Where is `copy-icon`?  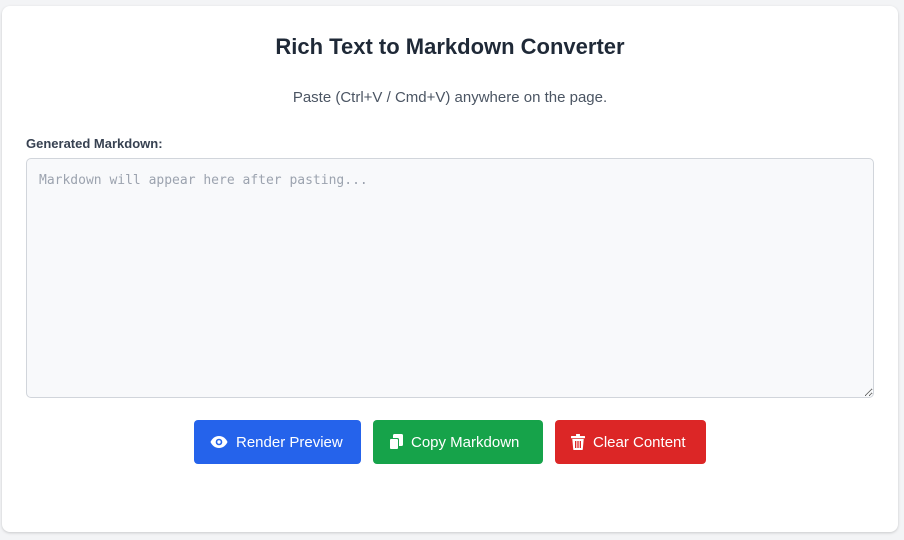 copy-icon is located at coordinates (396, 442).